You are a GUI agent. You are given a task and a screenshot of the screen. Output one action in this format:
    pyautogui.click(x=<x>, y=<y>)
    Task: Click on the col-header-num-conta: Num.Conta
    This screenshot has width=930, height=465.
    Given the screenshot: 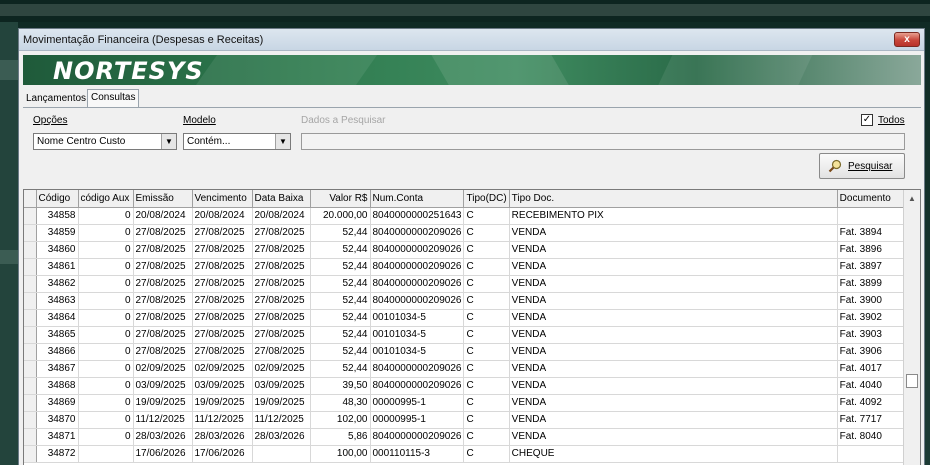 What is the action you would take?
    pyautogui.click(x=417, y=199)
    